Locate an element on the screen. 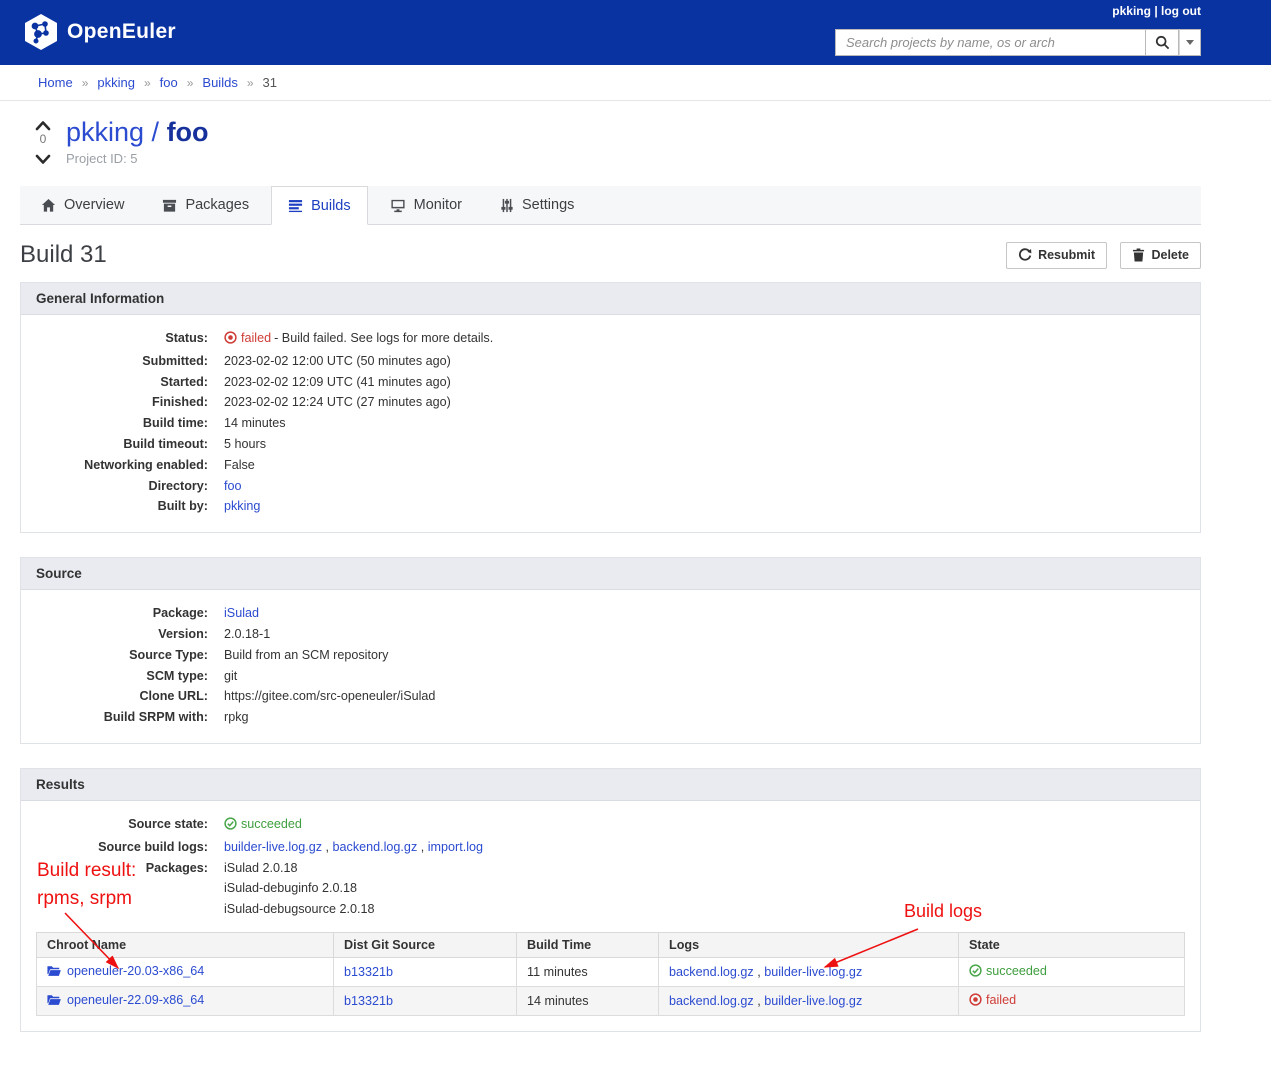 Image resolution: width=1271 pixels, height=1072 pixels. resubmit-button: Resubmit is located at coordinates (1057, 255).